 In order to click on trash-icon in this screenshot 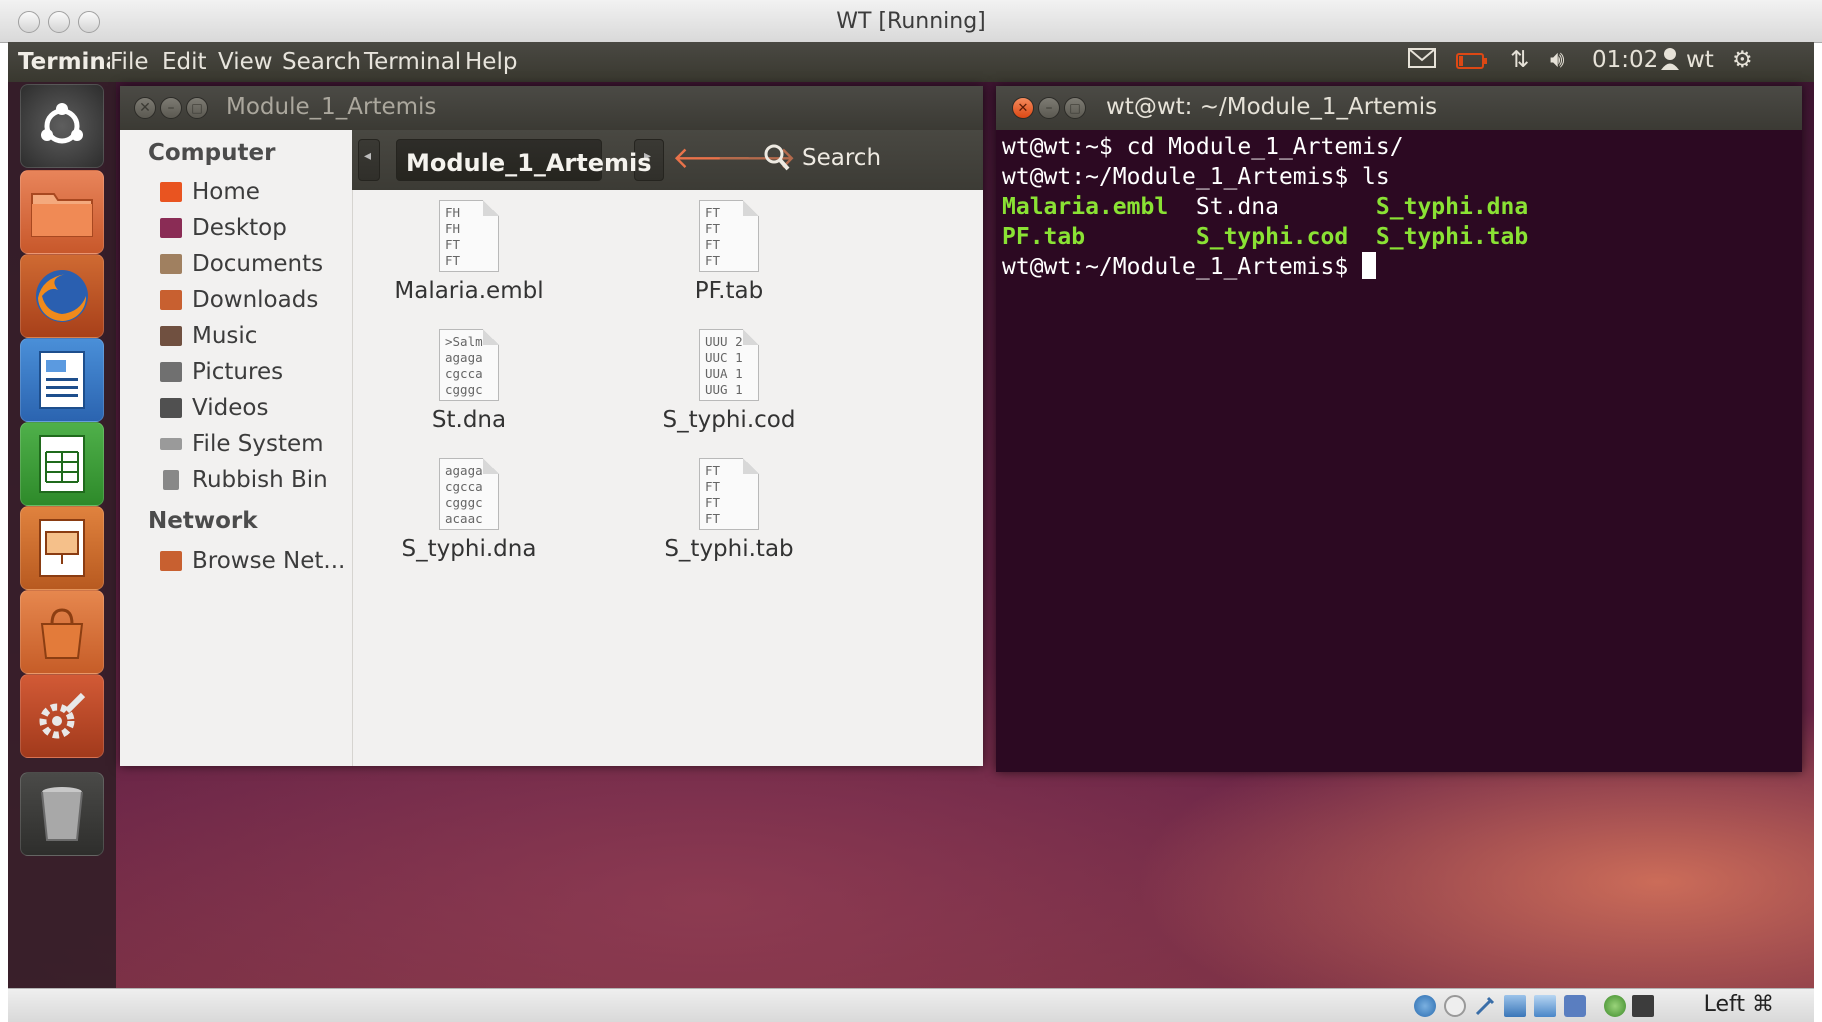, I will do `click(171, 480)`.